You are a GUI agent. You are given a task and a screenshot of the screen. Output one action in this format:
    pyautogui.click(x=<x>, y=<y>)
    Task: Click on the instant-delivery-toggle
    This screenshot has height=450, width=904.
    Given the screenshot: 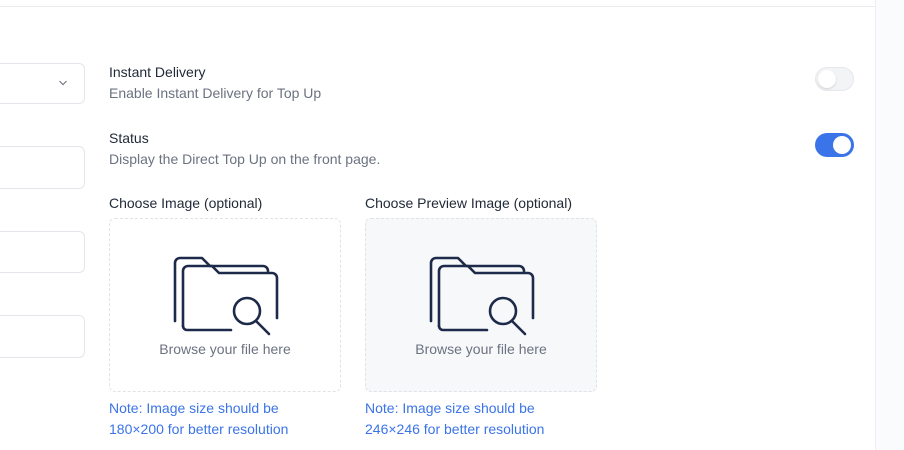 What is the action you would take?
    pyautogui.click(x=834, y=79)
    